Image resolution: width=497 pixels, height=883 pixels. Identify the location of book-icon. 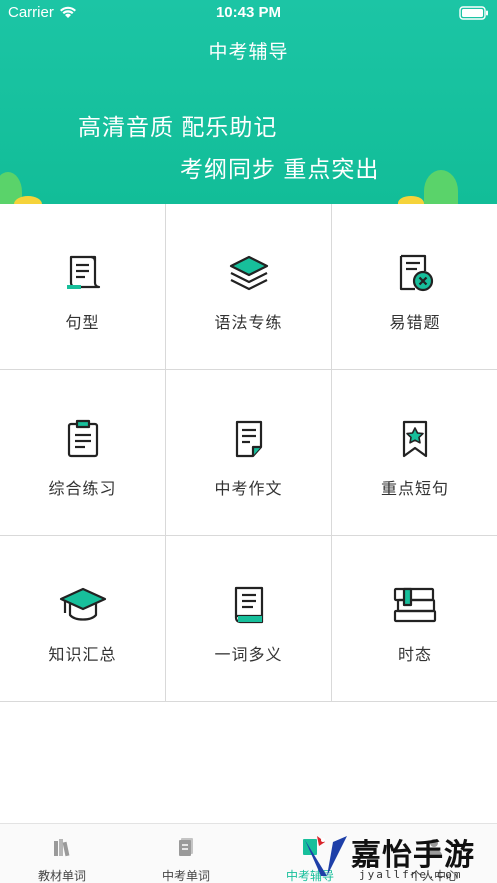
(249, 605).